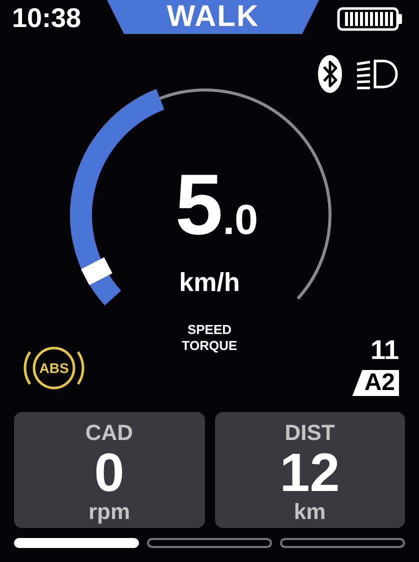  I want to click on metric-value: 0, so click(109, 473).